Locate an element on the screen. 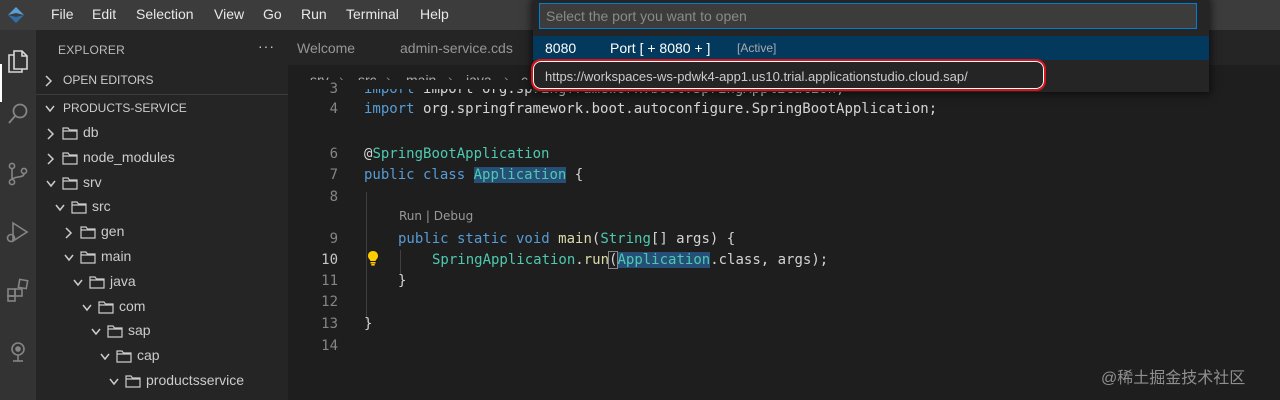  menu-run: Run is located at coordinates (314, 15).